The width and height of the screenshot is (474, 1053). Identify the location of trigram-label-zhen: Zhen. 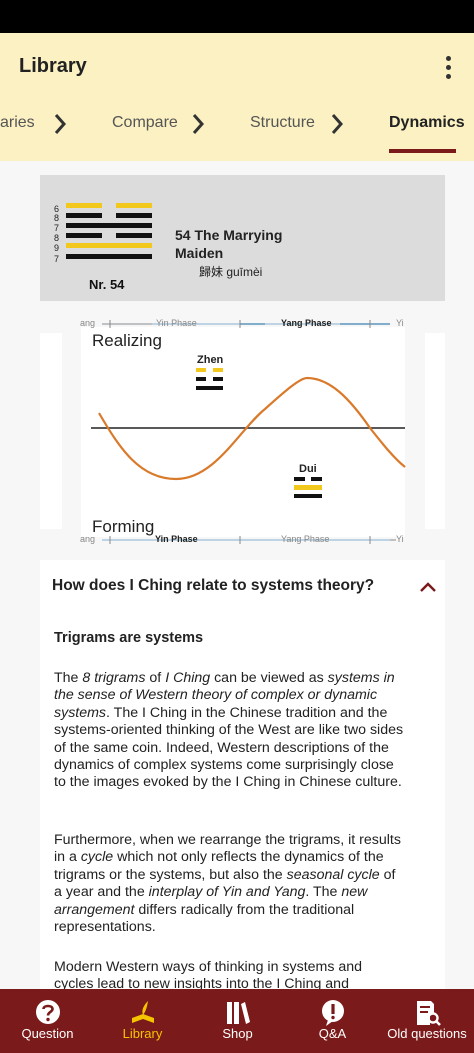
(210, 360).